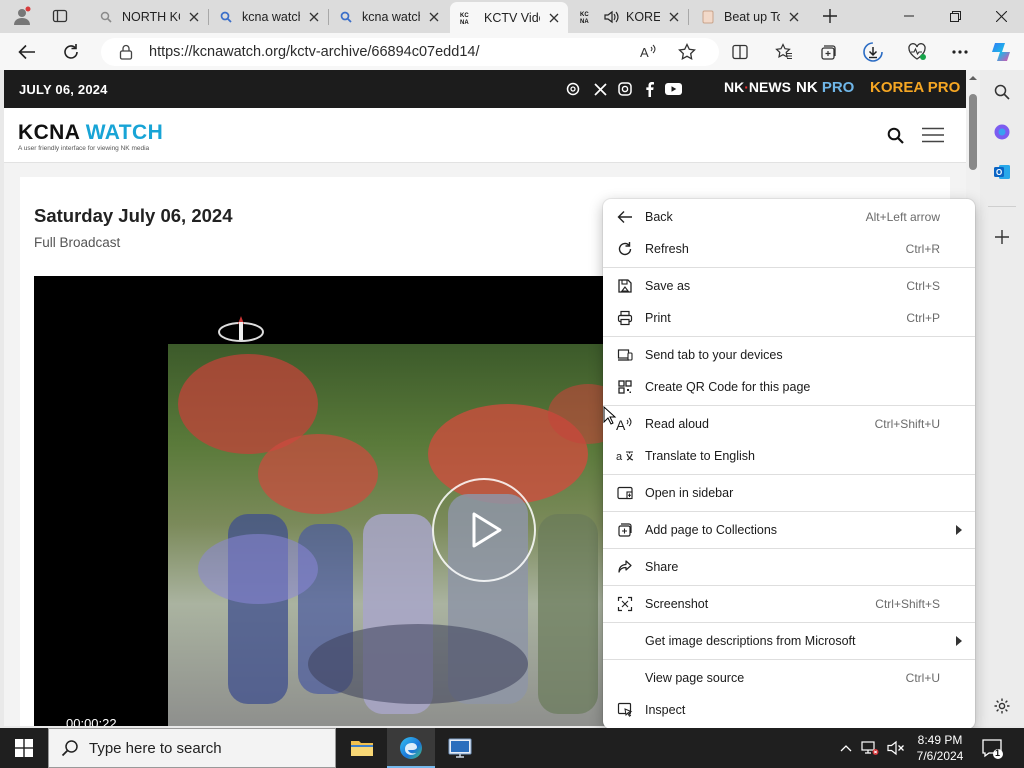  What do you see at coordinates (915, 87) in the screenshot?
I see `koreapro-logo: KOREA PRO` at bounding box center [915, 87].